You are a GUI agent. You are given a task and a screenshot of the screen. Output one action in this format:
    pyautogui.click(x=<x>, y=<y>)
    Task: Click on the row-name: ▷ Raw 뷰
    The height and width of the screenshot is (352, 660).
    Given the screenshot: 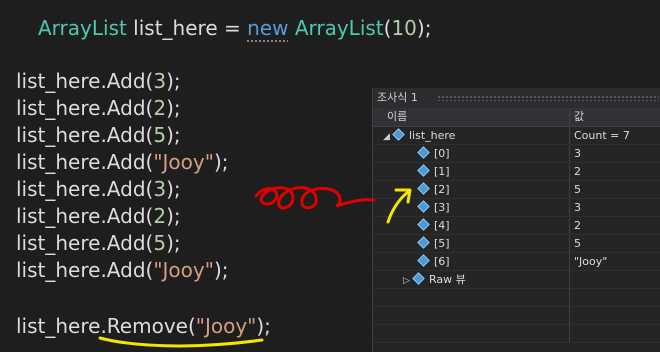 What is the action you would take?
    pyautogui.click(x=434, y=280)
    